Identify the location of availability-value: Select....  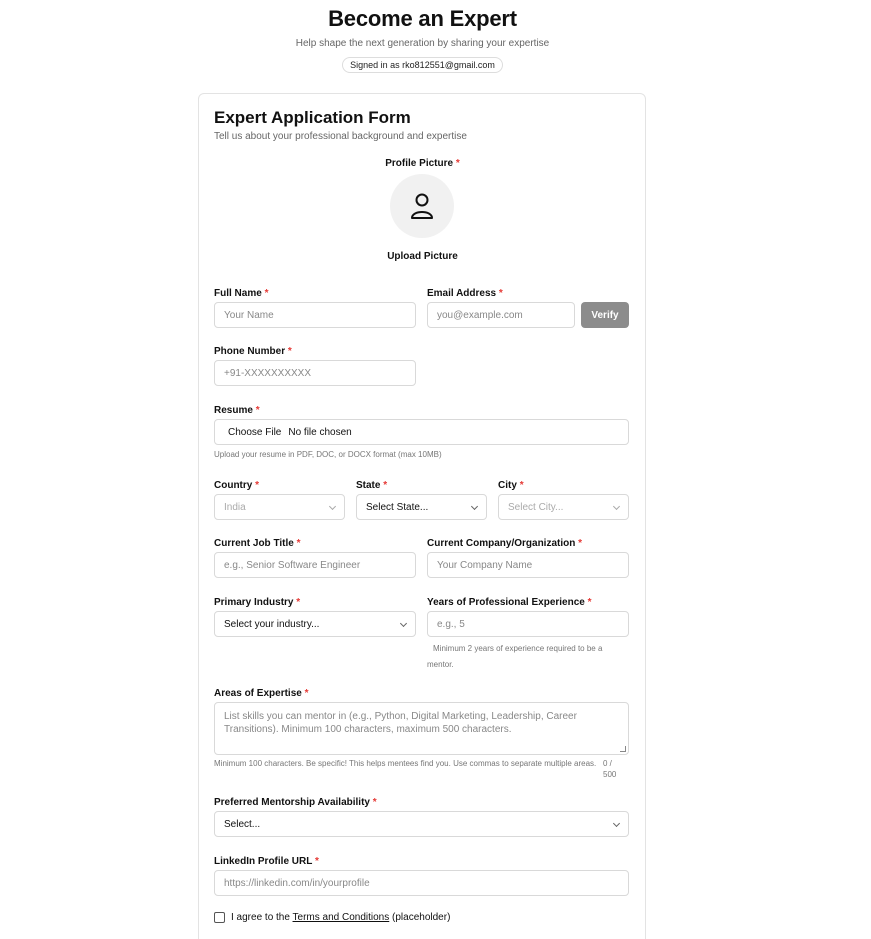
(242, 824).